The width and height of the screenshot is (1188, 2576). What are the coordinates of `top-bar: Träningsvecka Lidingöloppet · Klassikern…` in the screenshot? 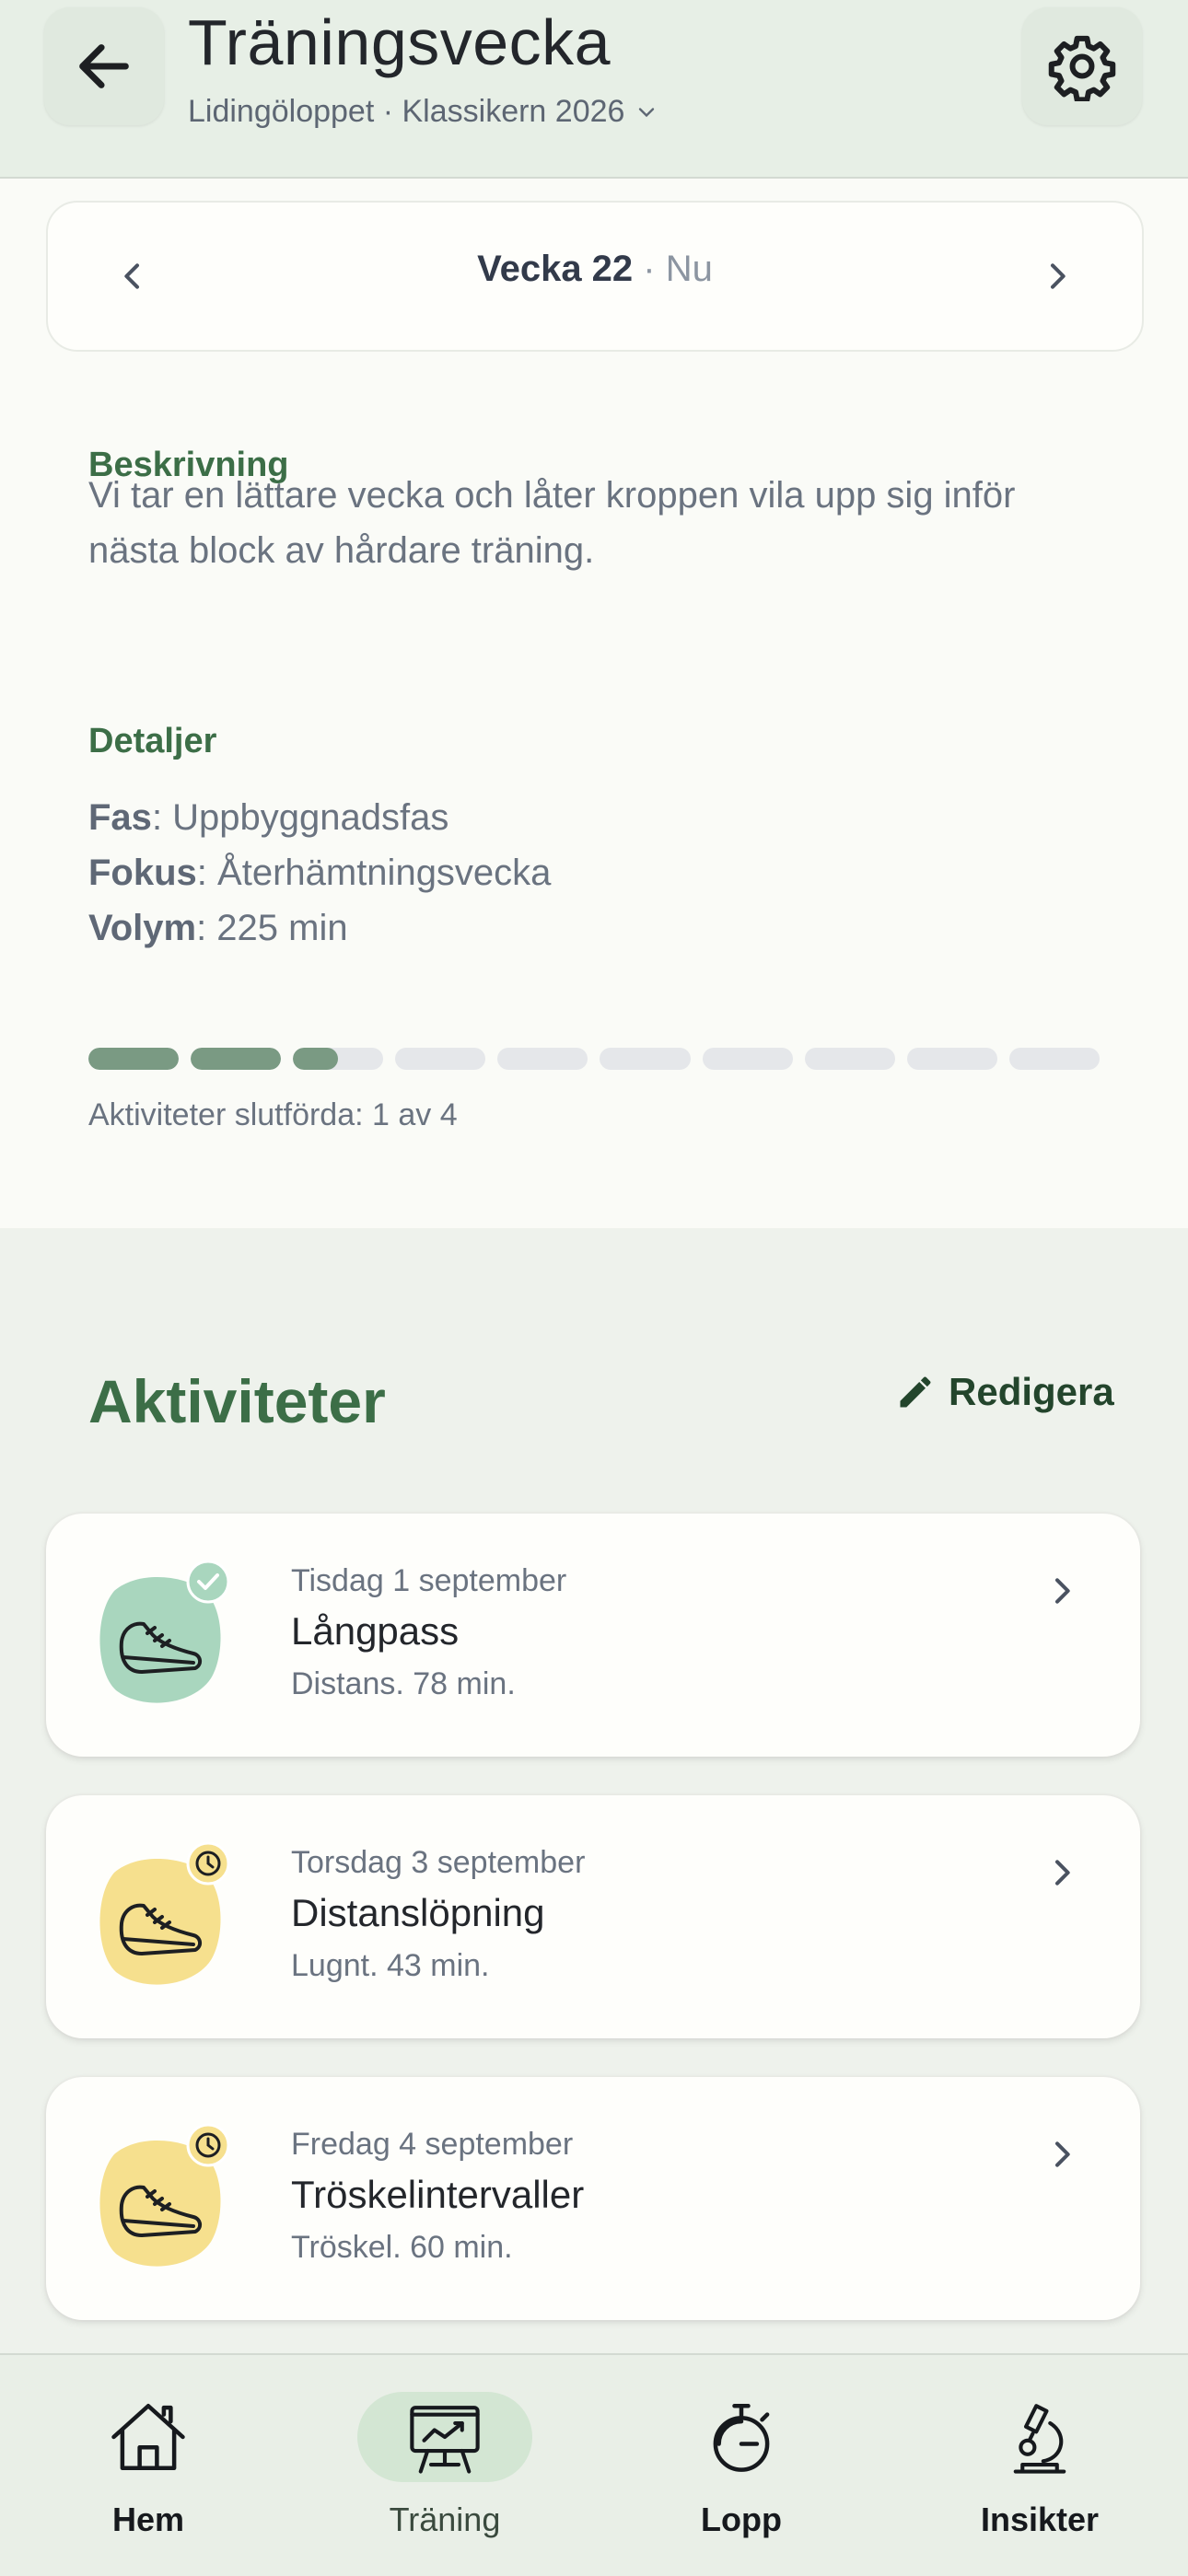 It's located at (594, 89).